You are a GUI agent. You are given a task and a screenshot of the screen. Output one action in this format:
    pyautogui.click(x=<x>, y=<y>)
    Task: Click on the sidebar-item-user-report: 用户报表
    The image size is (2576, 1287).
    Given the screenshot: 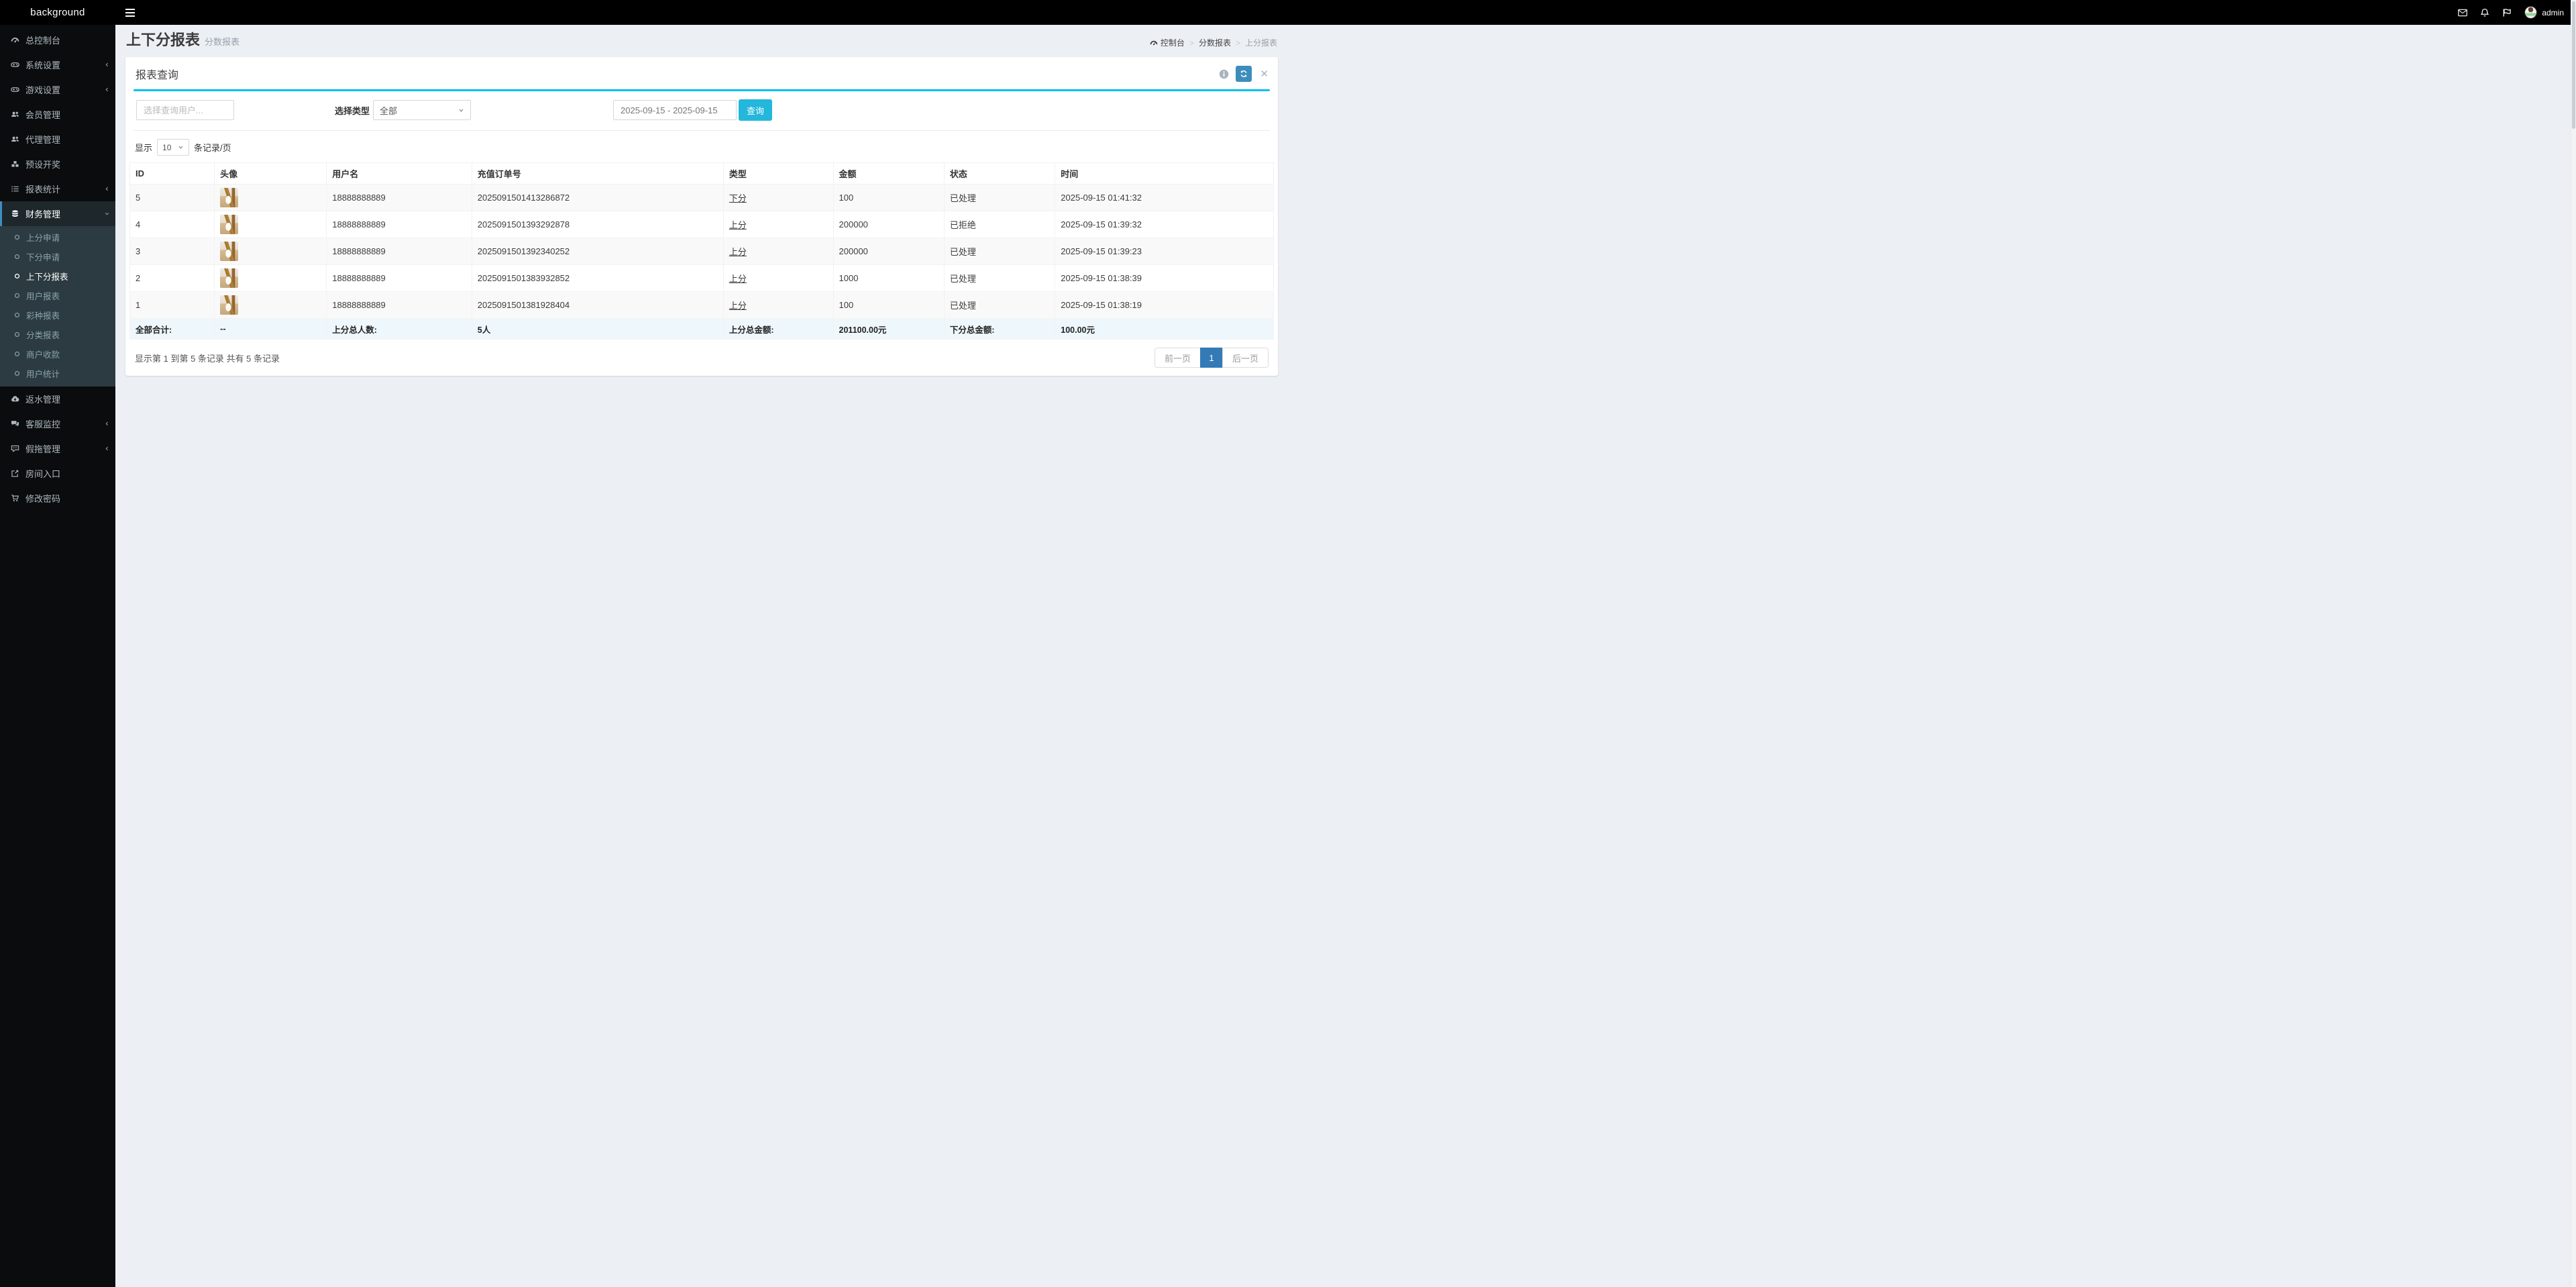 What is the action you would take?
    pyautogui.click(x=57, y=295)
    